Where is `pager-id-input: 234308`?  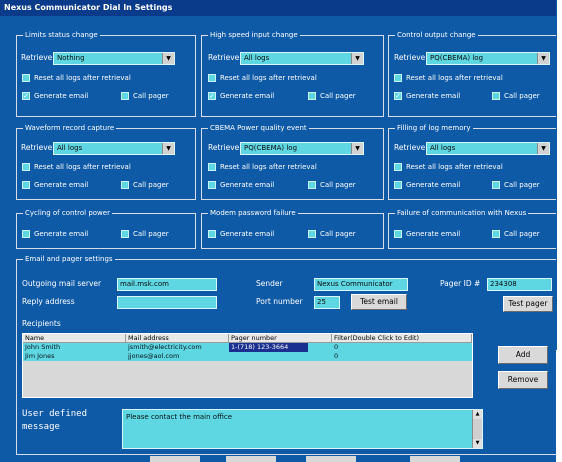
pager-id-input: 234308 is located at coordinates (519, 284).